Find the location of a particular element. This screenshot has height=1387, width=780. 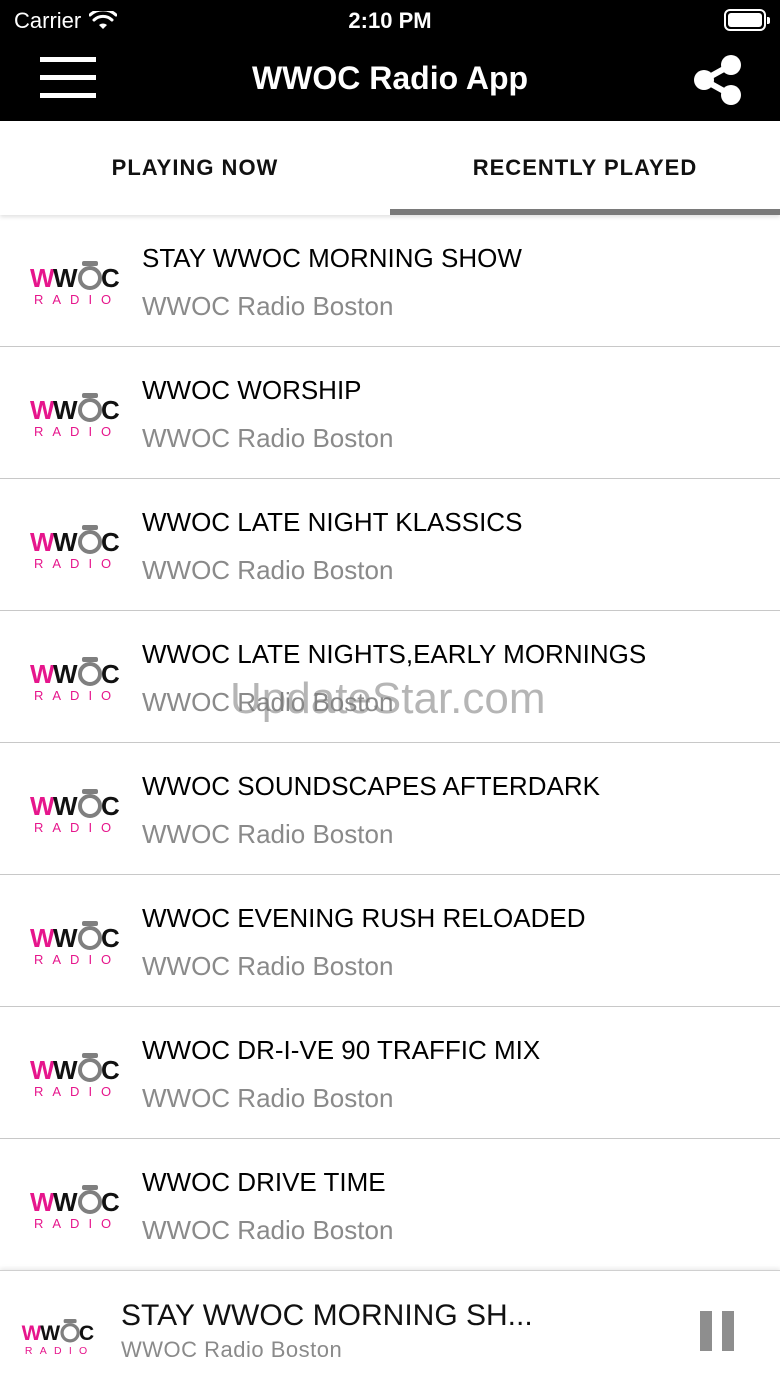

battery-icon is located at coordinates (747, 20).